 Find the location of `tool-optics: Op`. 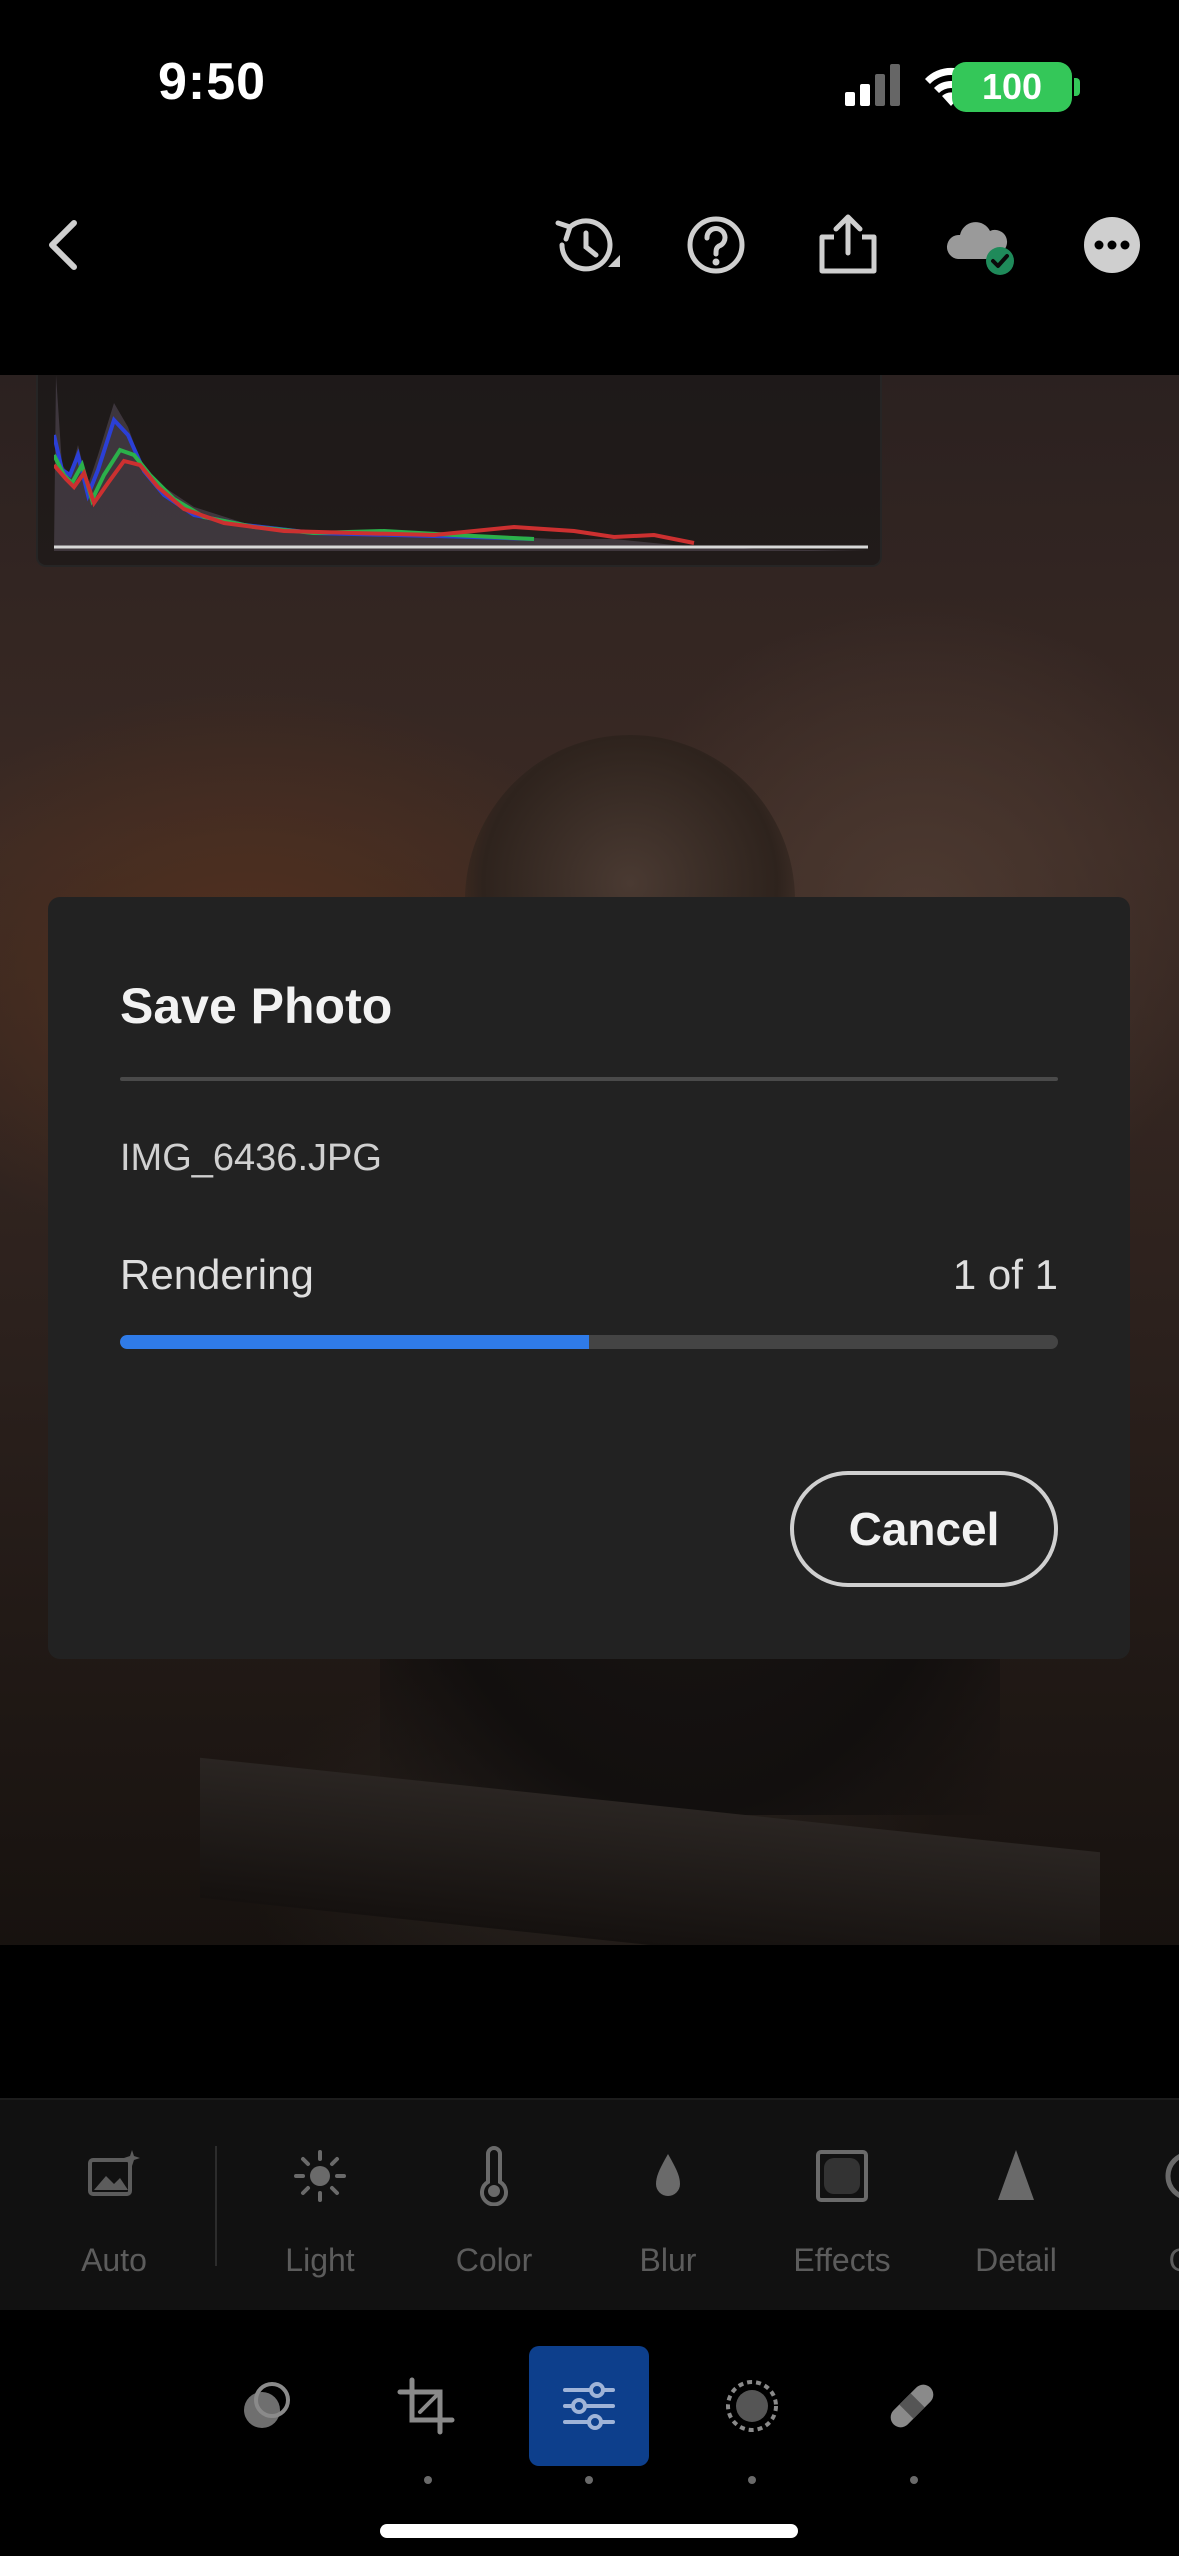

tool-optics: Op is located at coordinates (1144, 2221).